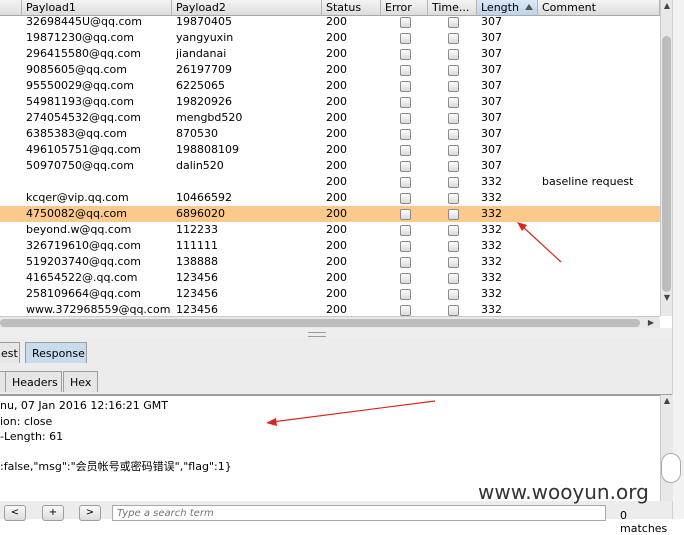 Image resolution: width=684 pixels, height=535 pixels. I want to click on annotation-arrow-lower, so click(353, 411).